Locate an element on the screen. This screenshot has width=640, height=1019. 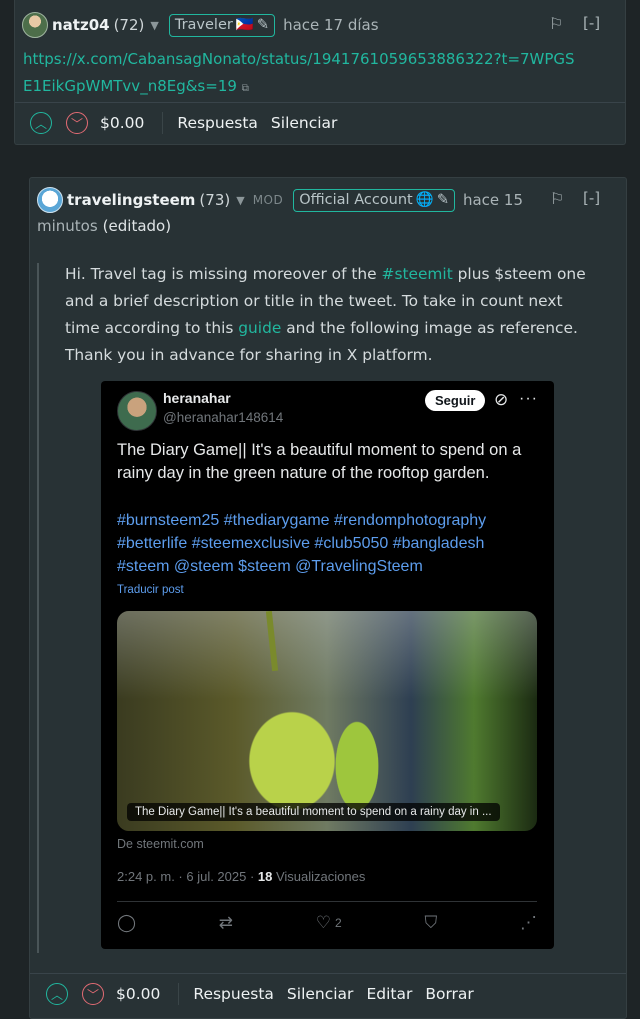
comment-header: natz04 (72) ▼ Traveler 🇵🇭 ✎ hace 17 días is located at coordinates (200, 25).